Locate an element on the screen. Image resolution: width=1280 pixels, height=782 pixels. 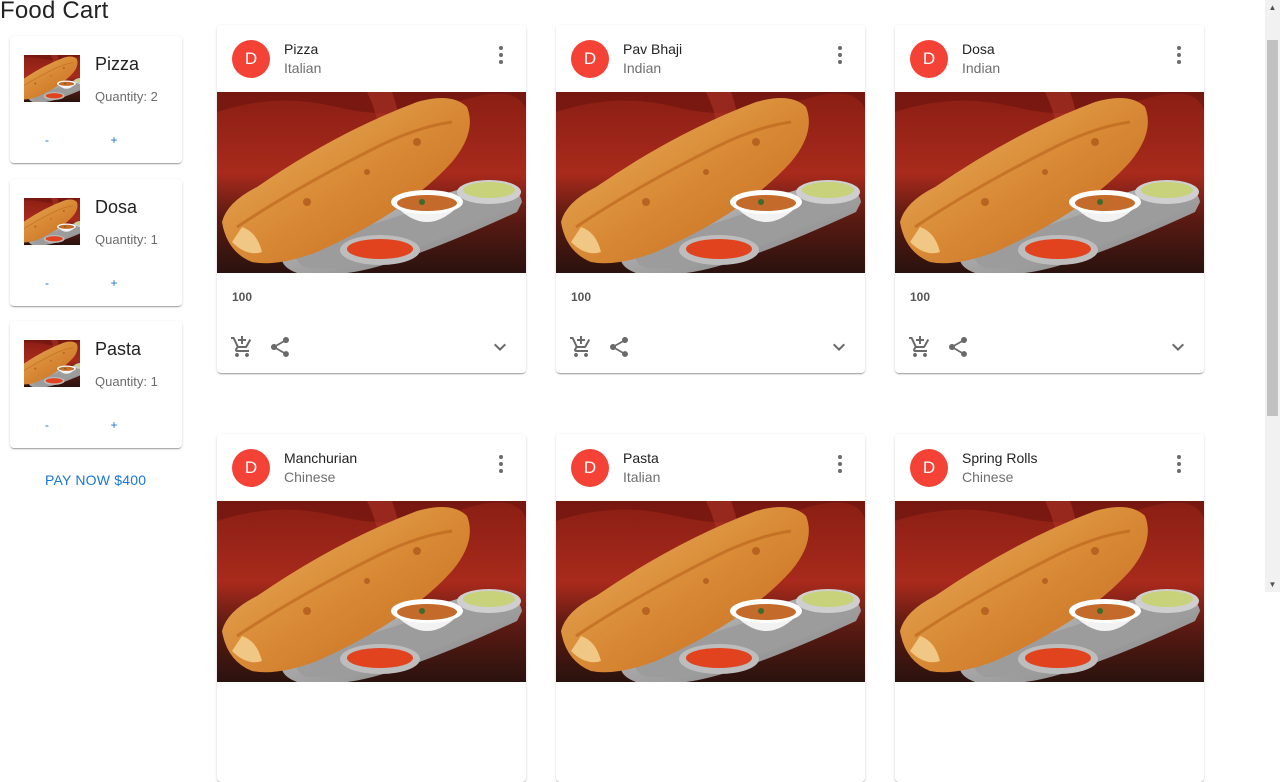
food-card: D Pizza Italian 100 is located at coordinates (371, 199).